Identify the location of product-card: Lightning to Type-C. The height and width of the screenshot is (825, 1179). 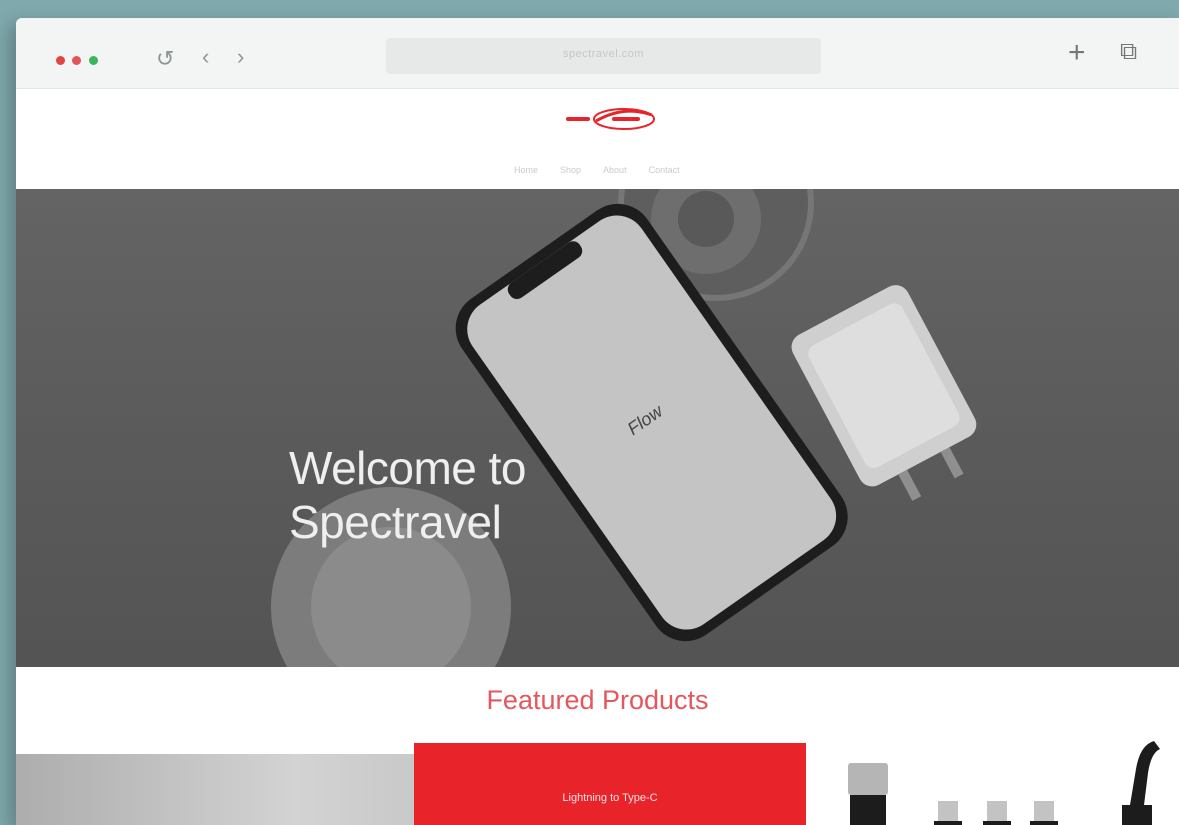
(610, 784).